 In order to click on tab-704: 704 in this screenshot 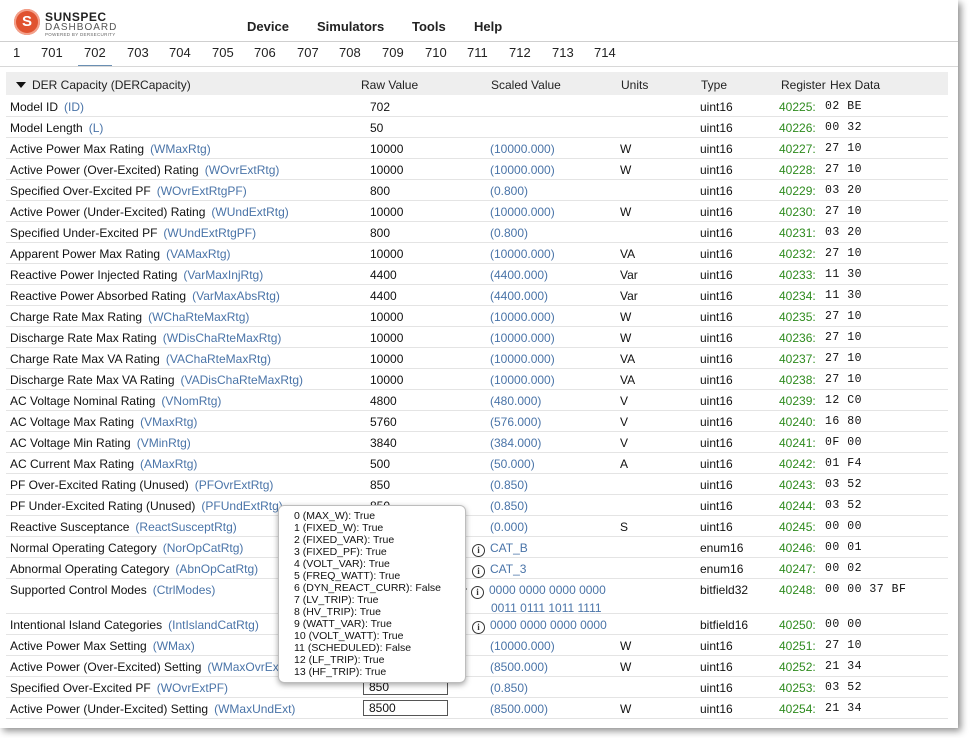, I will do `click(180, 55)`.